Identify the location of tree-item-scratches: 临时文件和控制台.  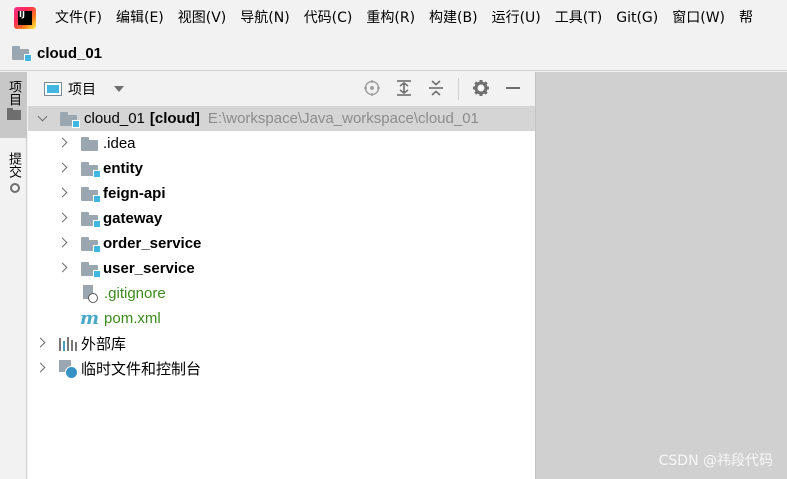
(281, 368).